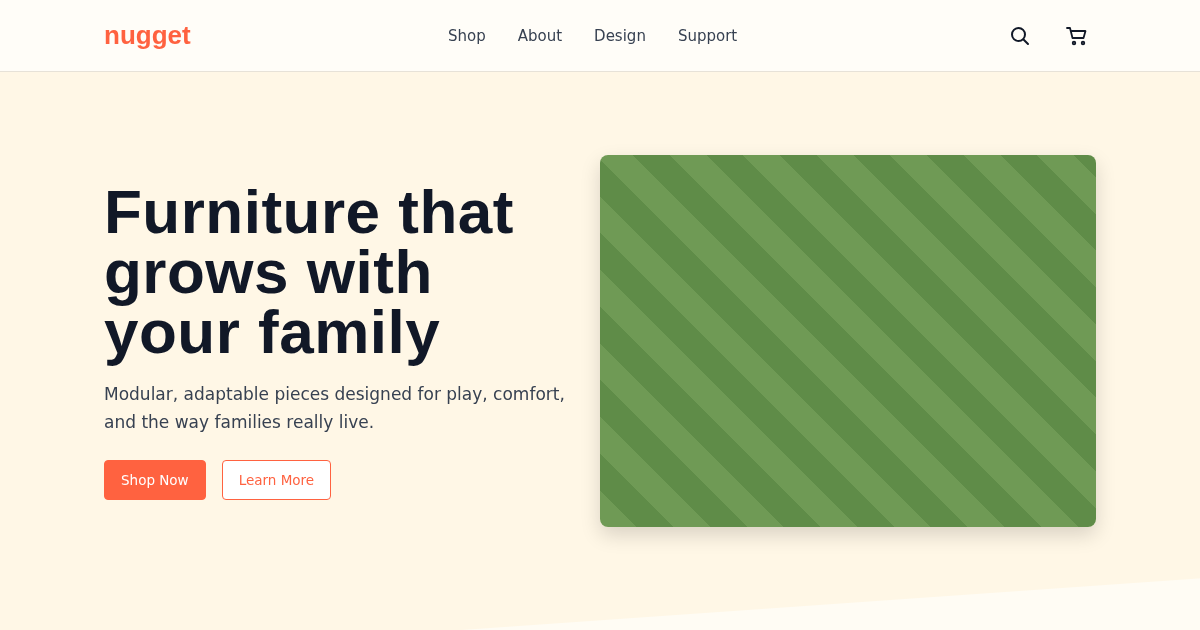  What do you see at coordinates (1020, 35) in the screenshot?
I see `search-icon` at bounding box center [1020, 35].